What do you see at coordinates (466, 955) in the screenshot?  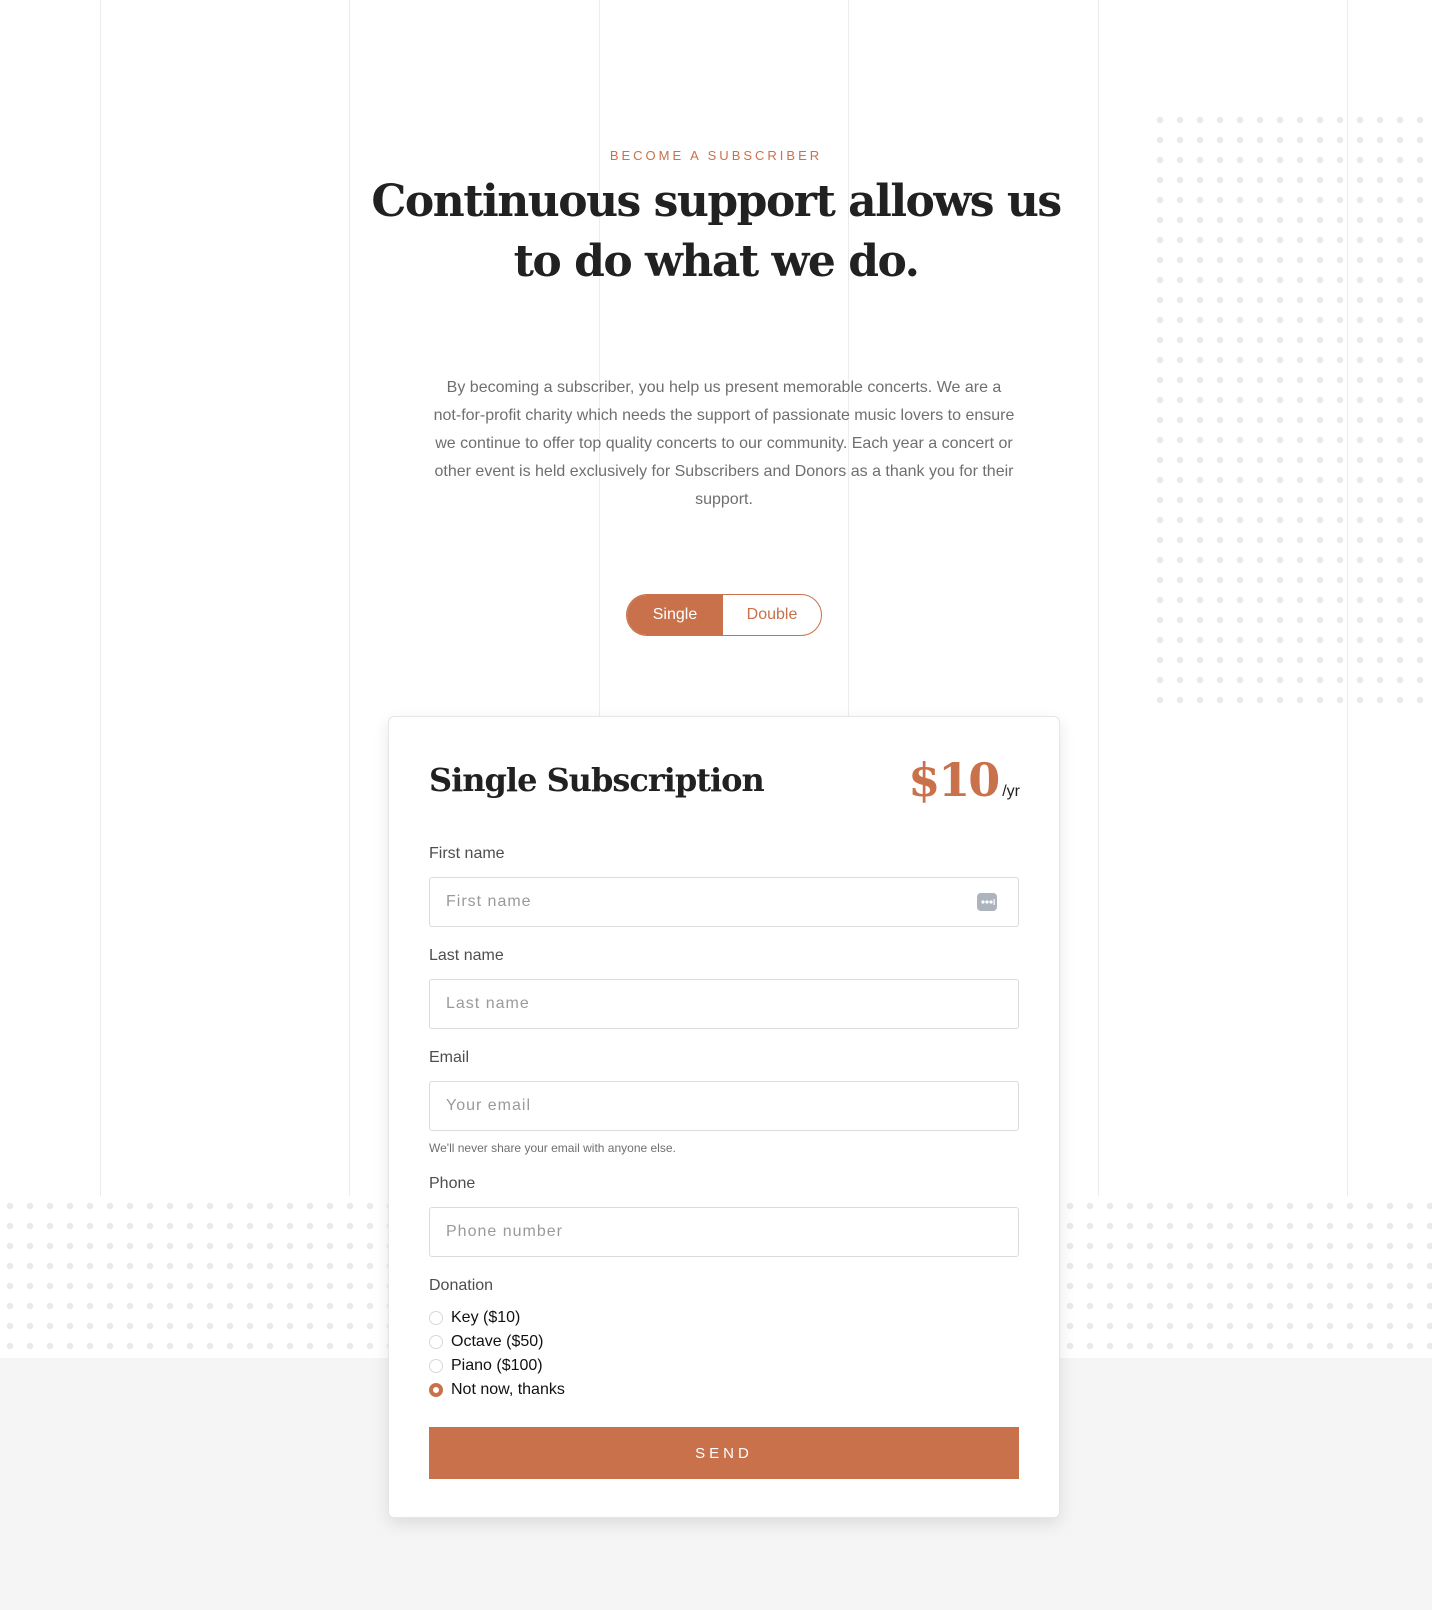 I see `last-name-label: Last name` at bounding box center [466, 955].